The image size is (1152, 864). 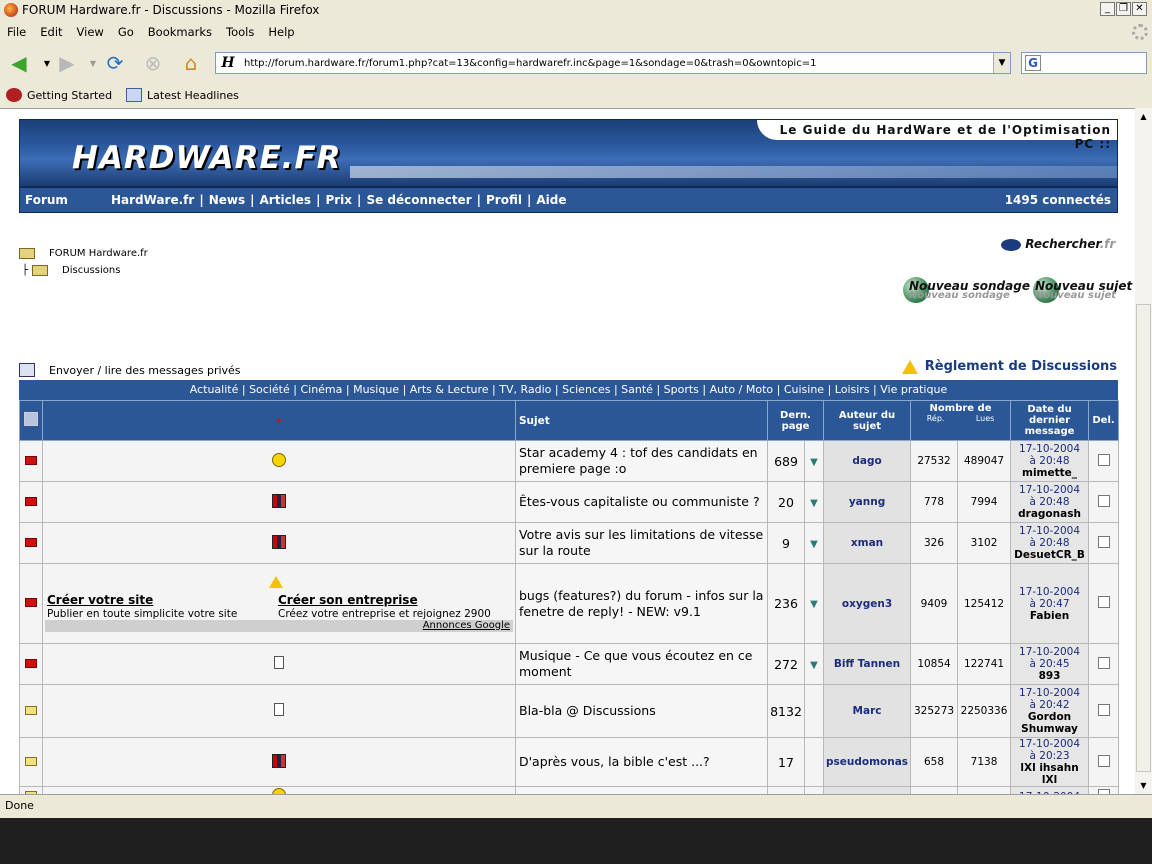 What do you see at coordinates (191, 63) in the screenshot?
I see `home-icon: ⌂` at bounding box center [191, 63].